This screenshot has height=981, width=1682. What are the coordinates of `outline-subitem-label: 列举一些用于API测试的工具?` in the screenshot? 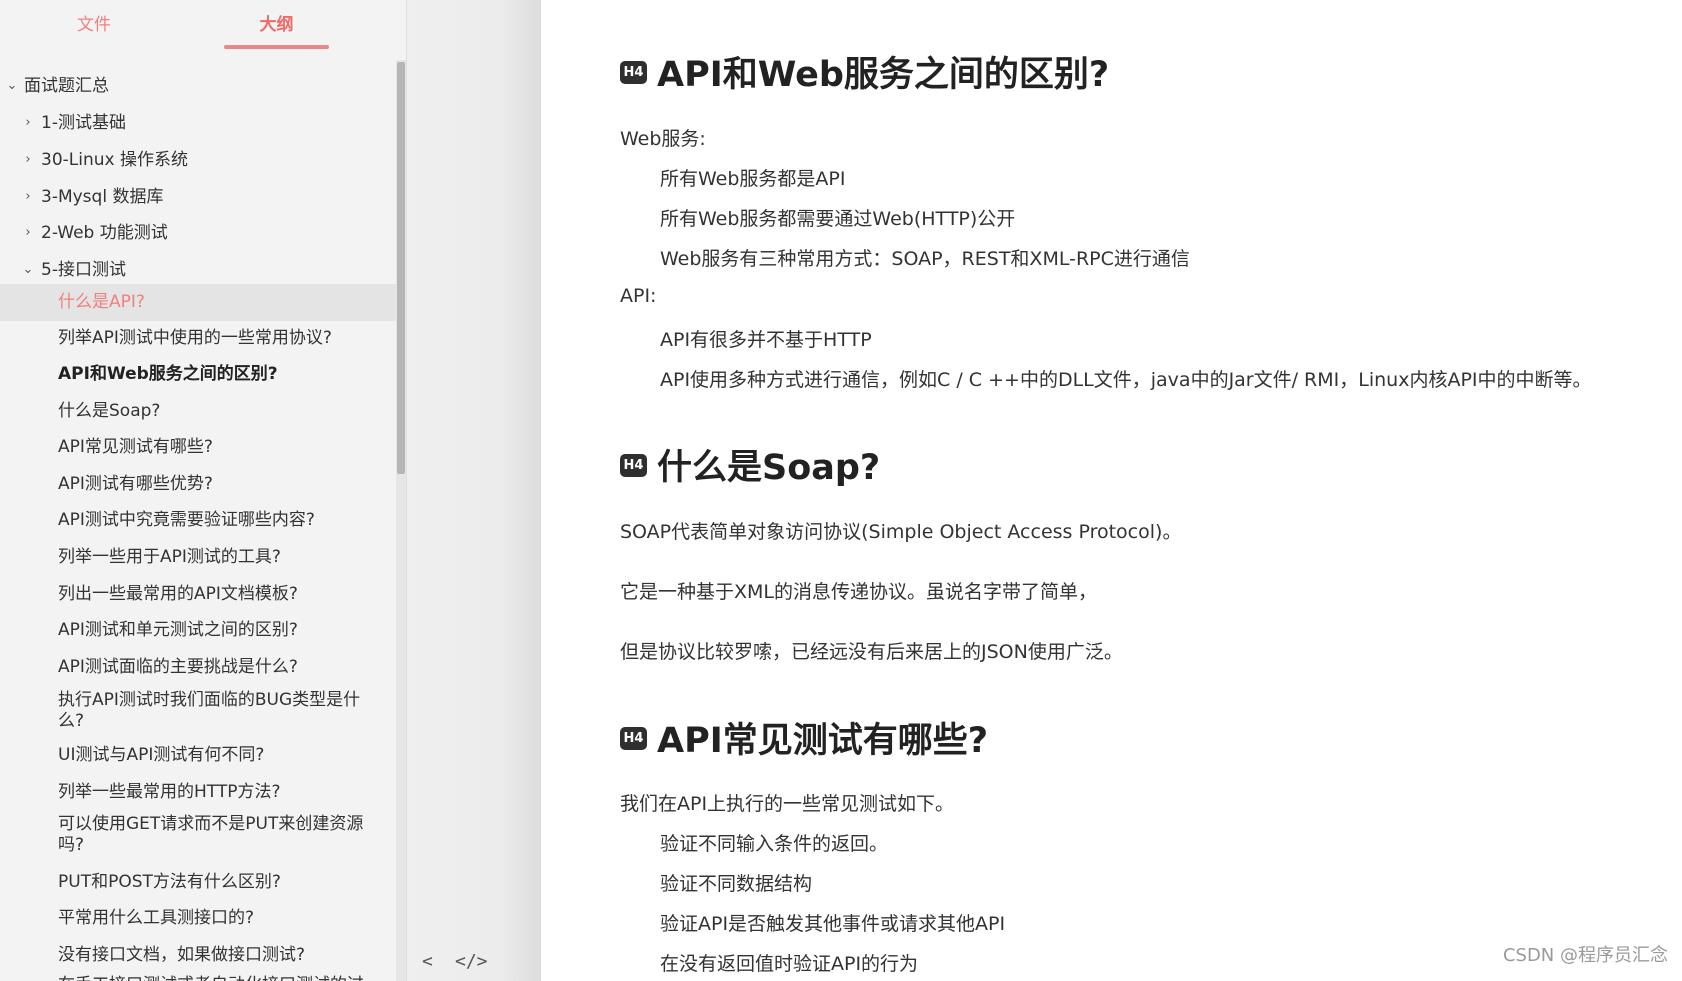 It's located at (169, 557).